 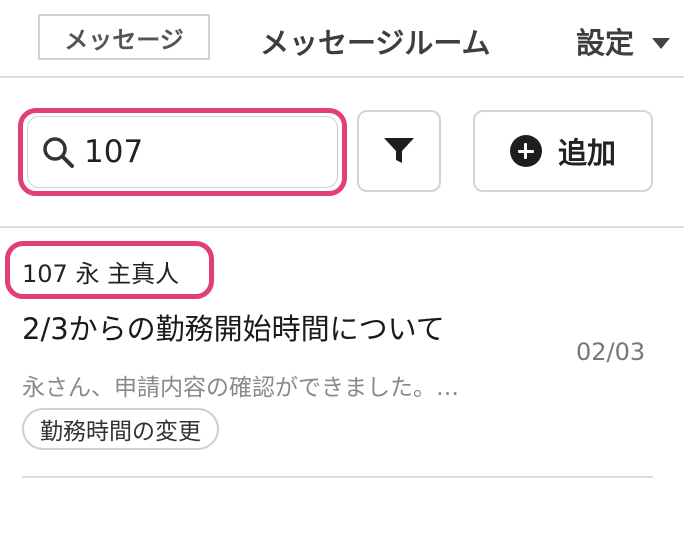 I want to click on caret-down-icon, so click(x=661, y=43).